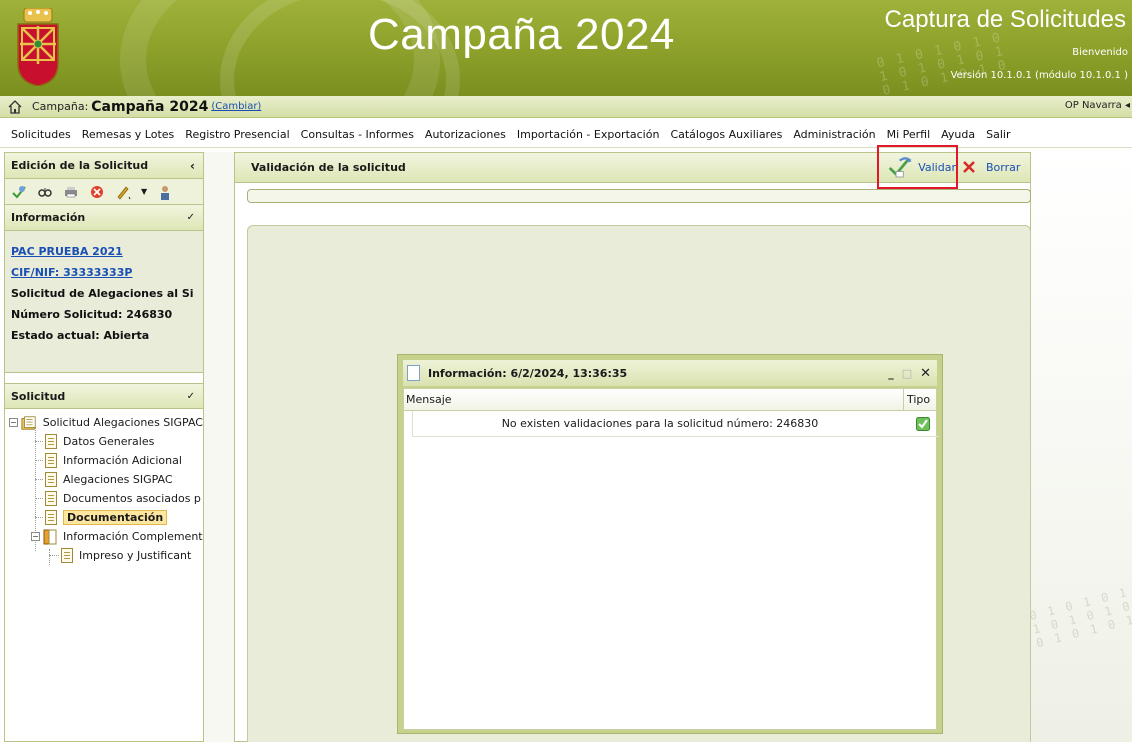 The height and width of the screenshot is (742, 1132). I want to click on solicitud-section-header: Solicitud ✓, so click(104, 396).